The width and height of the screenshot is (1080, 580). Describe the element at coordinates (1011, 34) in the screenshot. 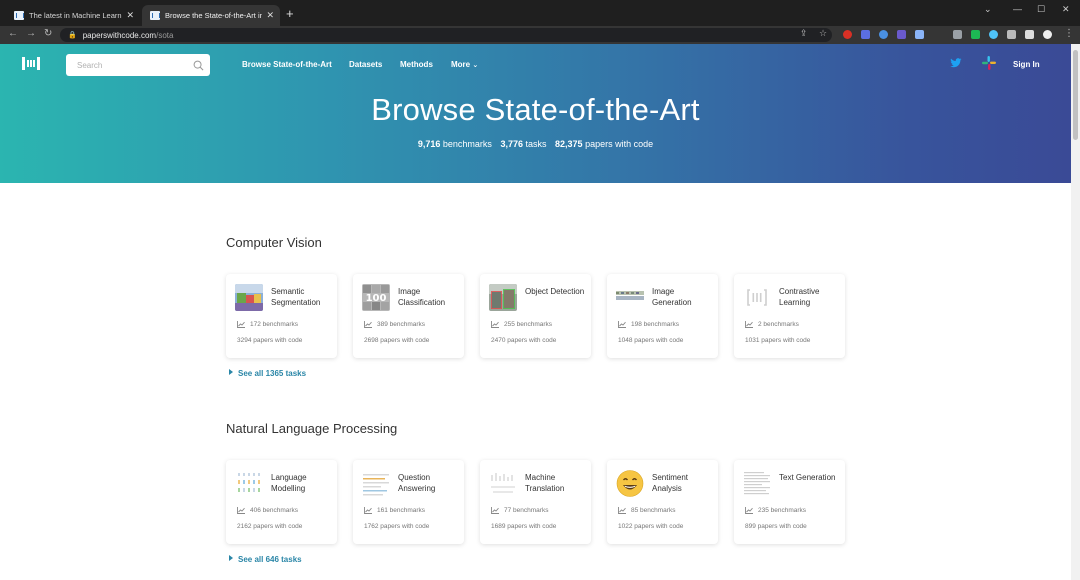

I see `extensions-puzzle-icon` at that location.